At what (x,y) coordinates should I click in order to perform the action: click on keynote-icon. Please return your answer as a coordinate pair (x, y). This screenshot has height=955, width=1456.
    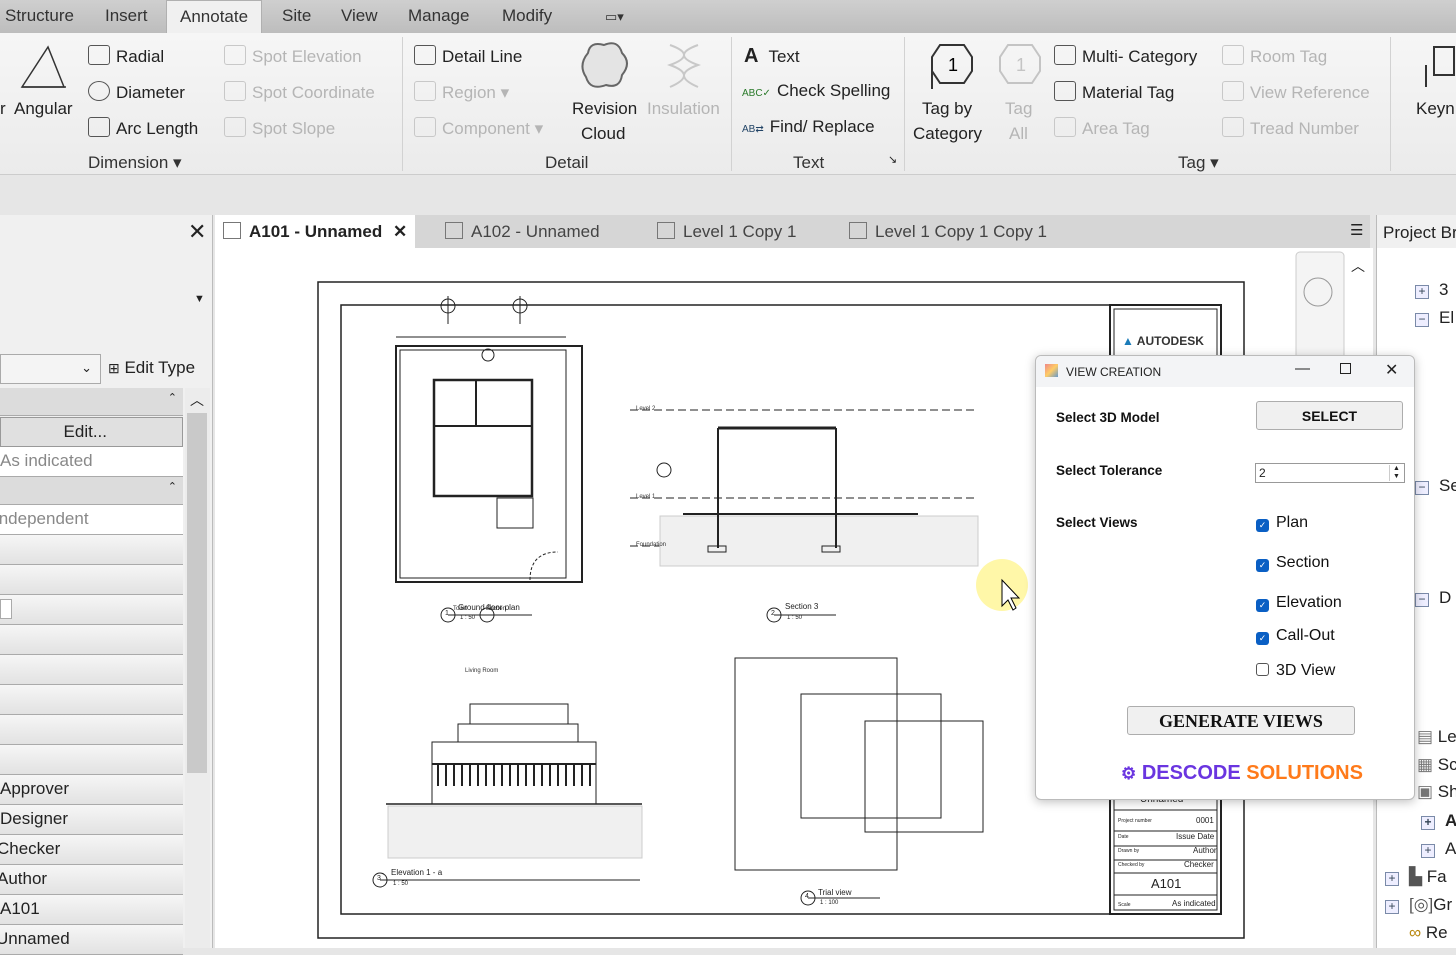
    Looking at the image, I should click on (1440, 68).